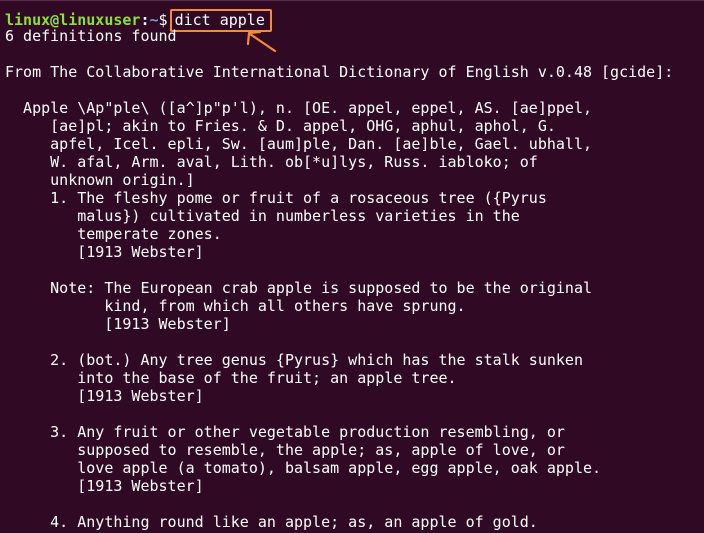  What do you see at coordinates (91, 36) in the screenshot?
I see `output-line: 6 definitions found` at bounding box center [91, 36].